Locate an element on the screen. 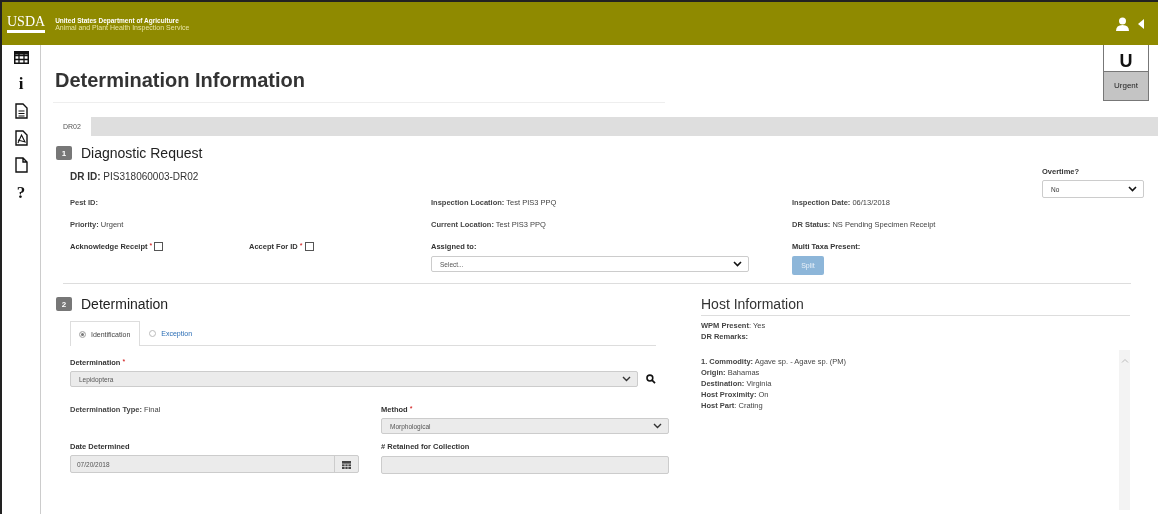  sidebar-glyph: ? is located at coordinates (21, 192).